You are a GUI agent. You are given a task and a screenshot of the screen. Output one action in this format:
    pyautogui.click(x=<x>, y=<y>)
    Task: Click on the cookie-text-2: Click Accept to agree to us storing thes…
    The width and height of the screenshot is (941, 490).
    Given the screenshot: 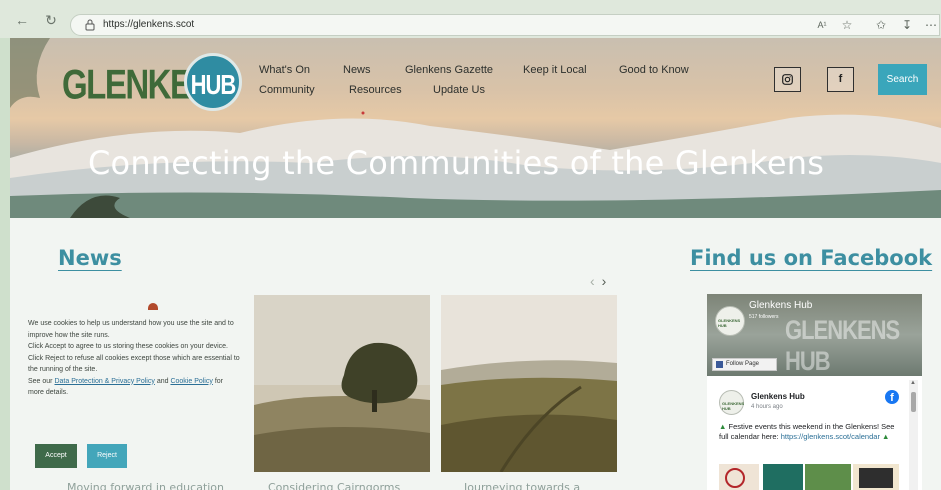 What is the action you would take?
    pyautogui.click(x=128, y=346)
    